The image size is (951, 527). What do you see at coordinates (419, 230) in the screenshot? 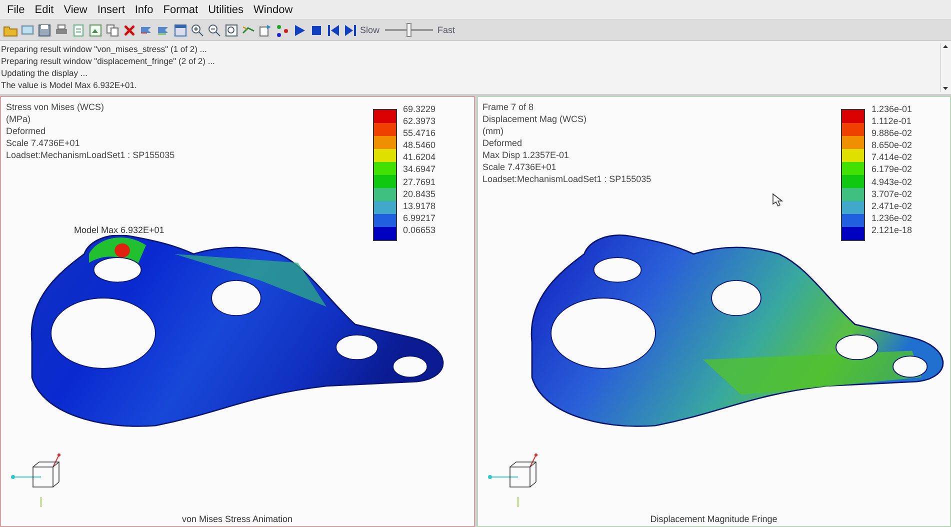
I see `legend-value: 0.06653` at bounding box center [419, 230].